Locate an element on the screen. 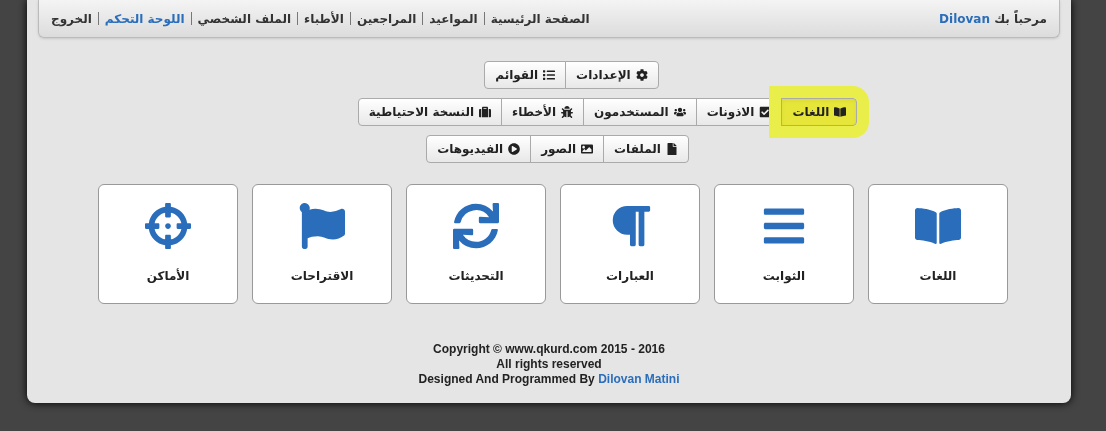 The image size is (1106, 431). tile-label: التحديثات is located at coordinates (476, 276).